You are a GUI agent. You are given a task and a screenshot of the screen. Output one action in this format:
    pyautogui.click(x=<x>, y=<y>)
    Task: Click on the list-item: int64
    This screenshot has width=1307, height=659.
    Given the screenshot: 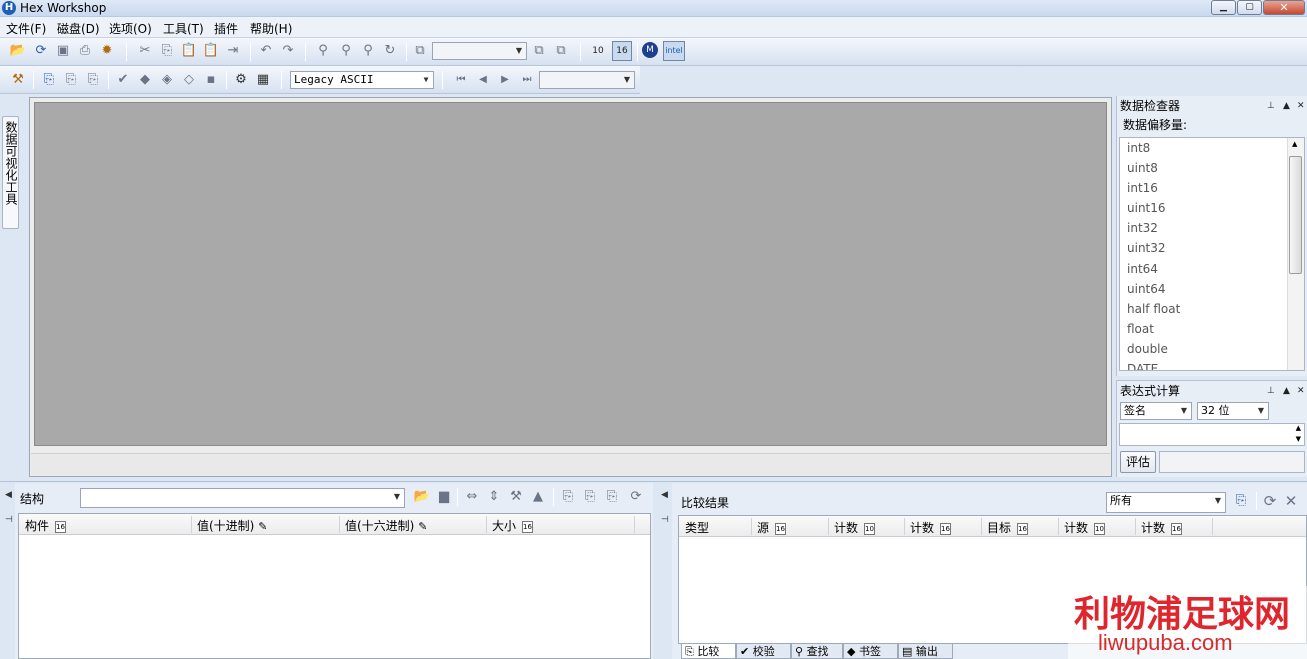 What is the action you would take?
    pyautogui.click(x=1142, y=269)
    